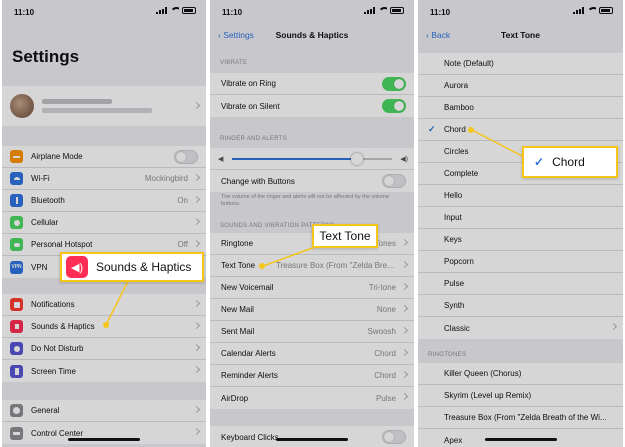  What do you see at coordinates (174, 10) in the screenshot?
I see `wifi-icon` at bounding box center [174, 10].